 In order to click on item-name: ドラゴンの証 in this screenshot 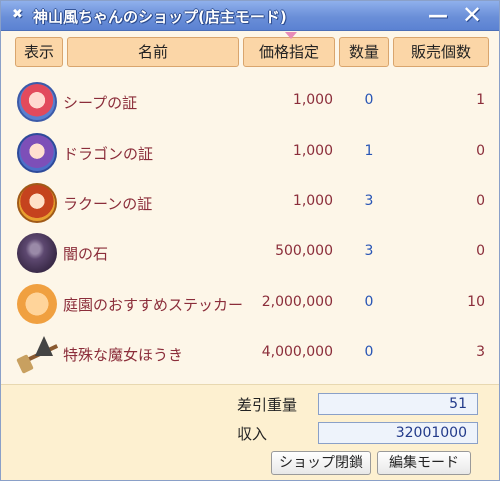, I will do `click(108, 154)`.